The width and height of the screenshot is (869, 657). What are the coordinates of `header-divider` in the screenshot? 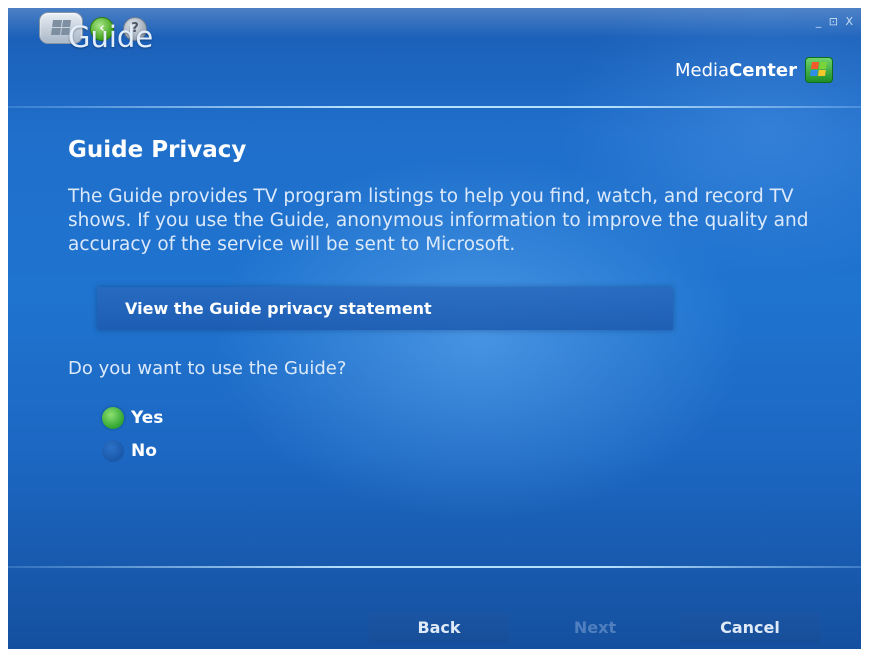 It's located at (434, 107).